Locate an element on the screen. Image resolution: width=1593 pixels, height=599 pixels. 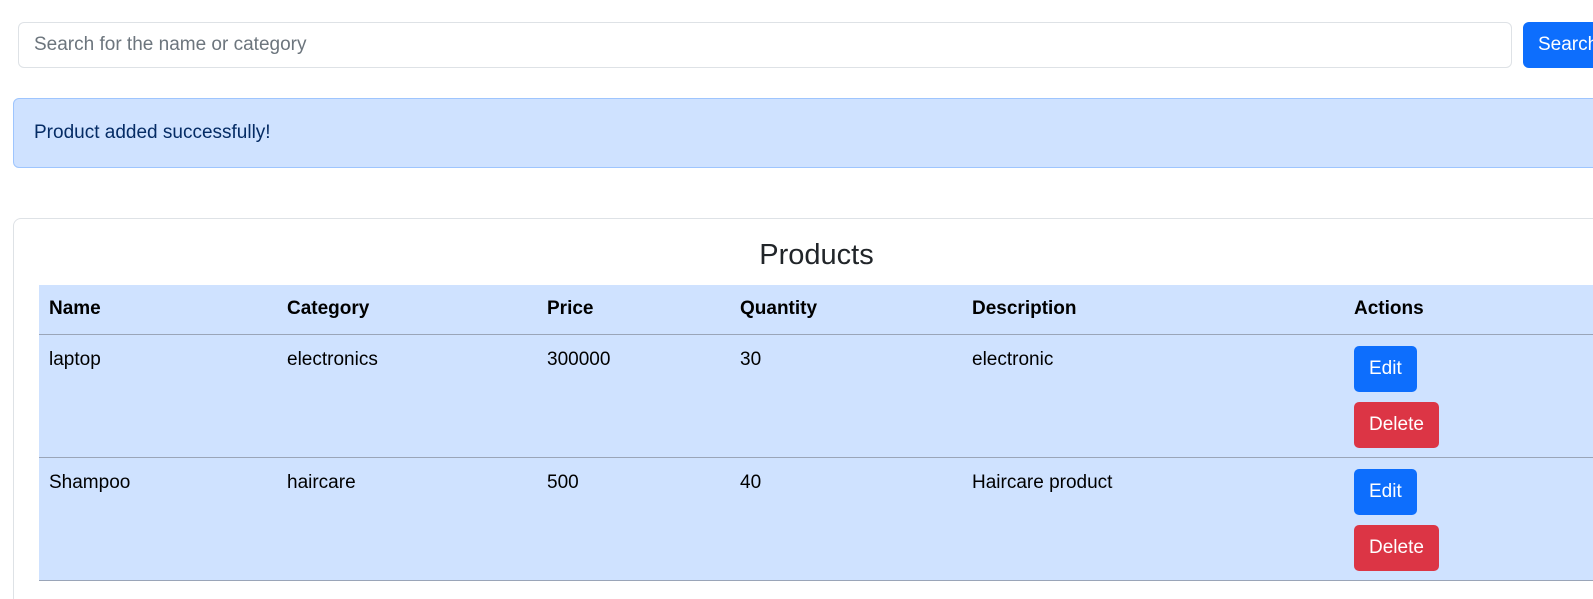
search-input is located at coordinates (765, 45).